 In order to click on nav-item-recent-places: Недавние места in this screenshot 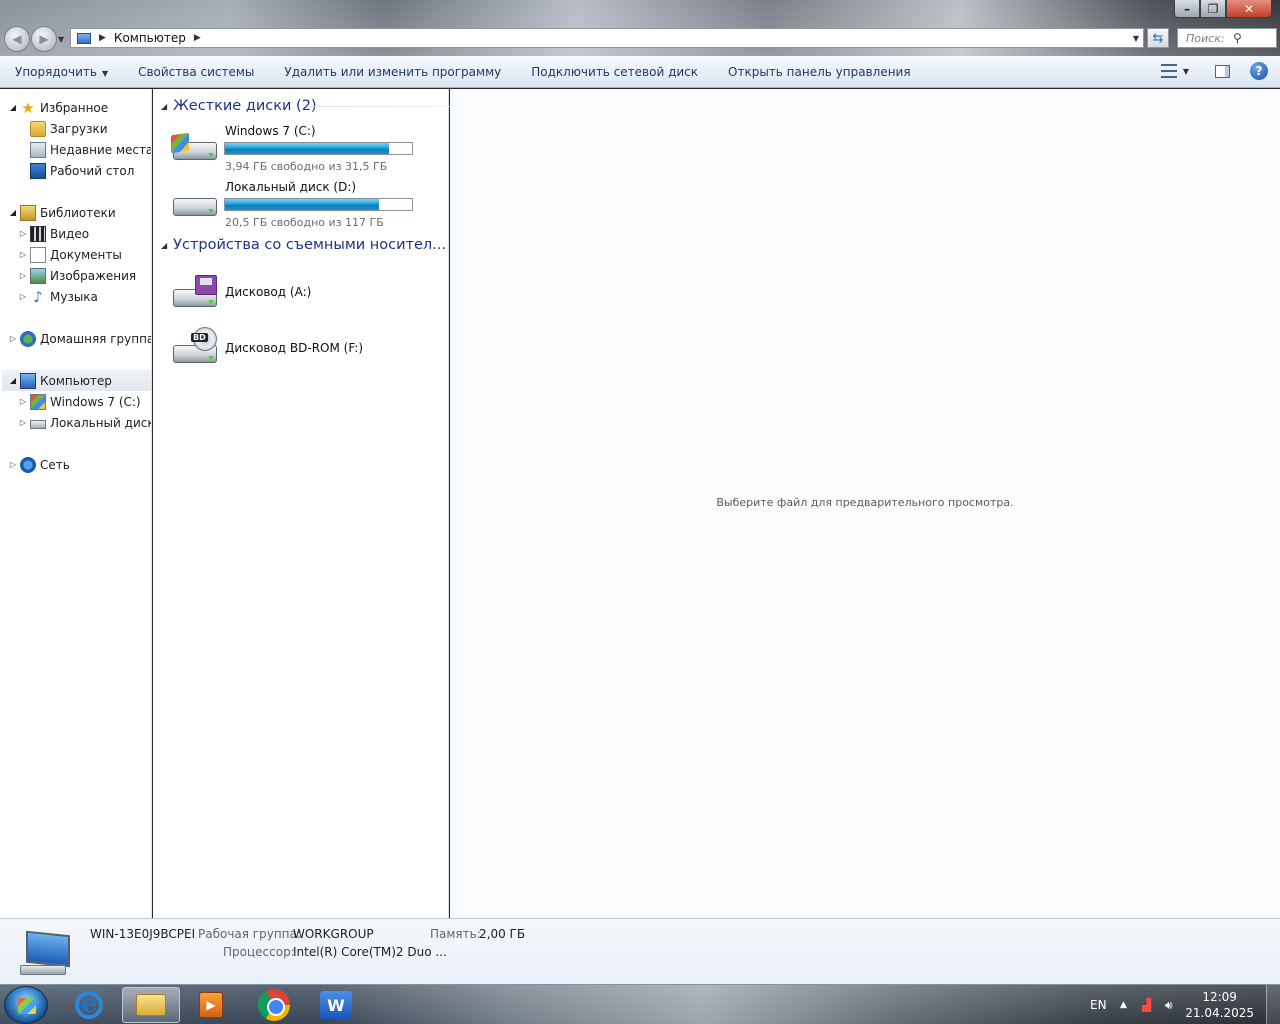, I will do `click(90, 149)`.